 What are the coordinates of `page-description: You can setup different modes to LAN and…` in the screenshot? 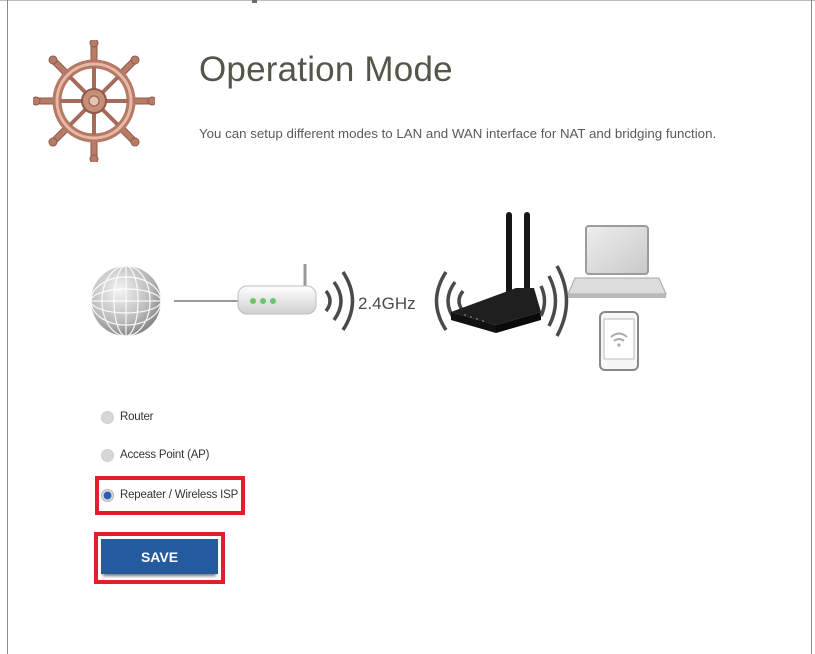 It's located at (458, 133).